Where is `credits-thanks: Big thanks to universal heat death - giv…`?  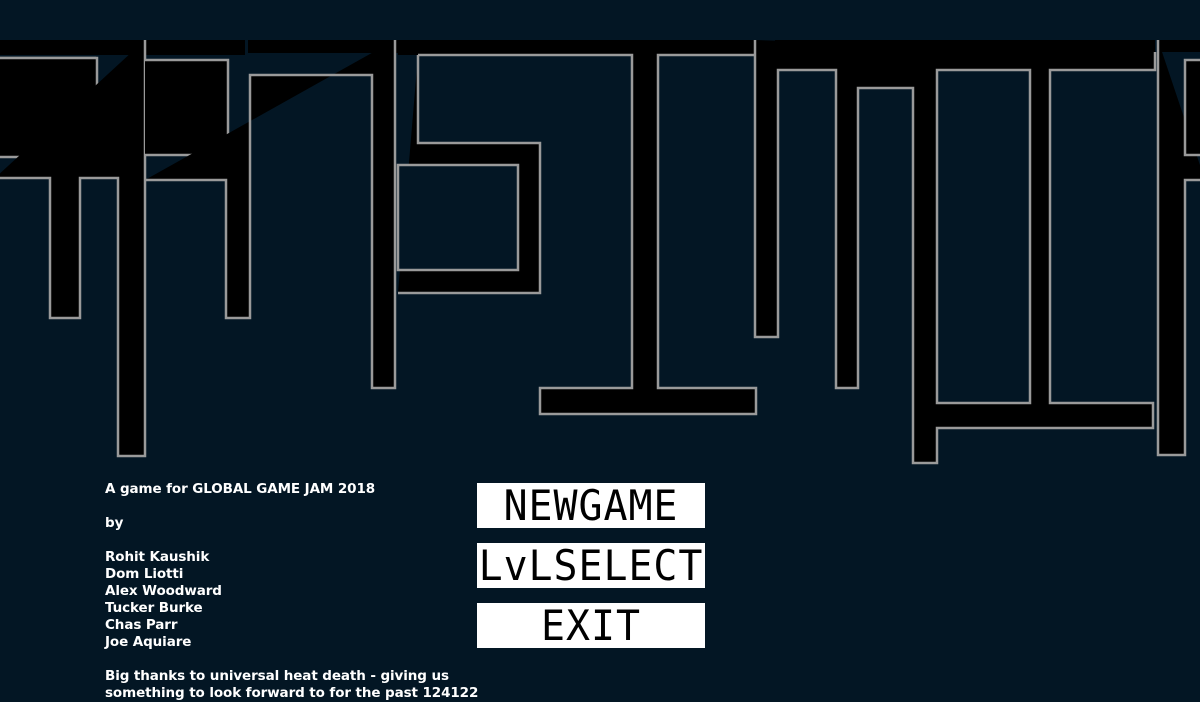
credits-thanks: Big thanks to universal heat death - giv… is located at coordinates (277, 676).